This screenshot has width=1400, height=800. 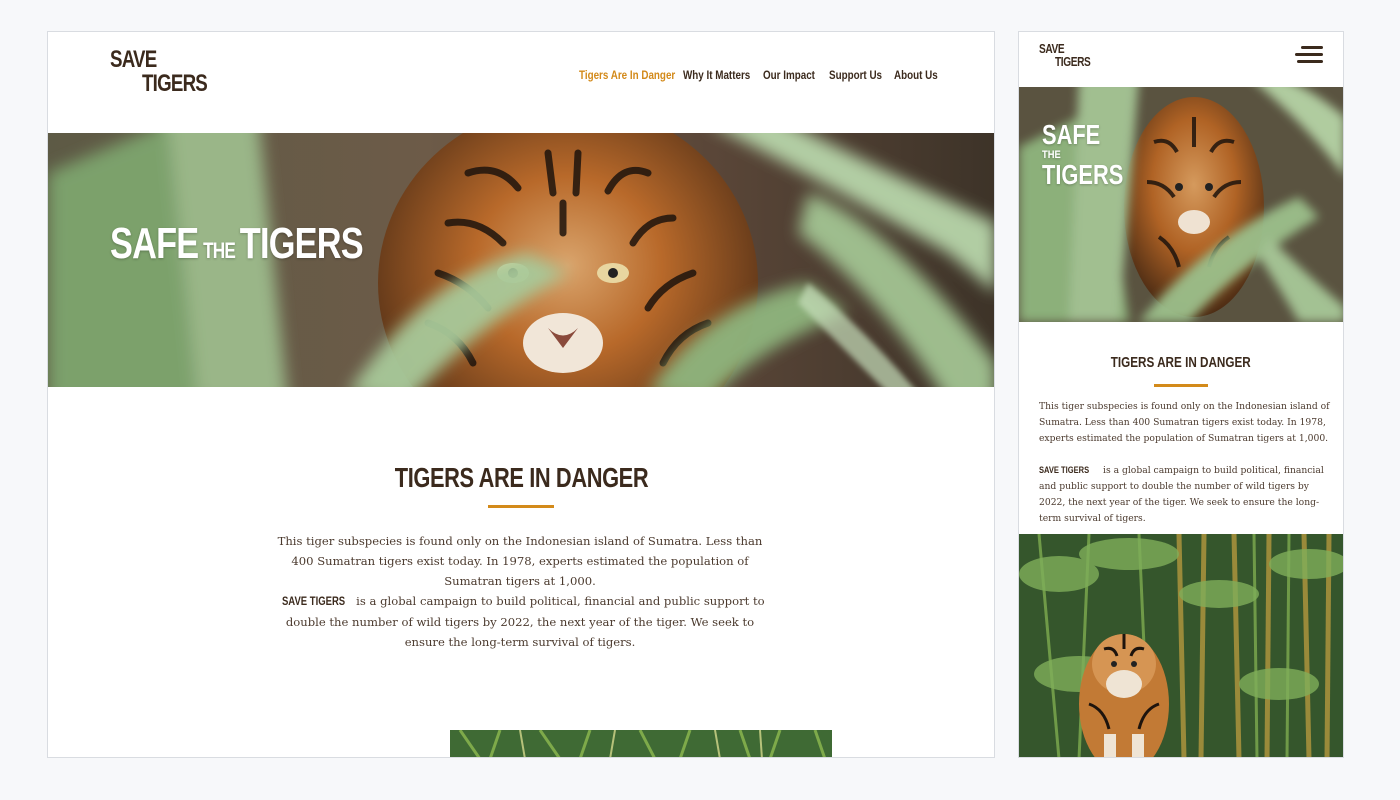 I want to click on nav-support-us: Support Us, so click(x=855, y=75).